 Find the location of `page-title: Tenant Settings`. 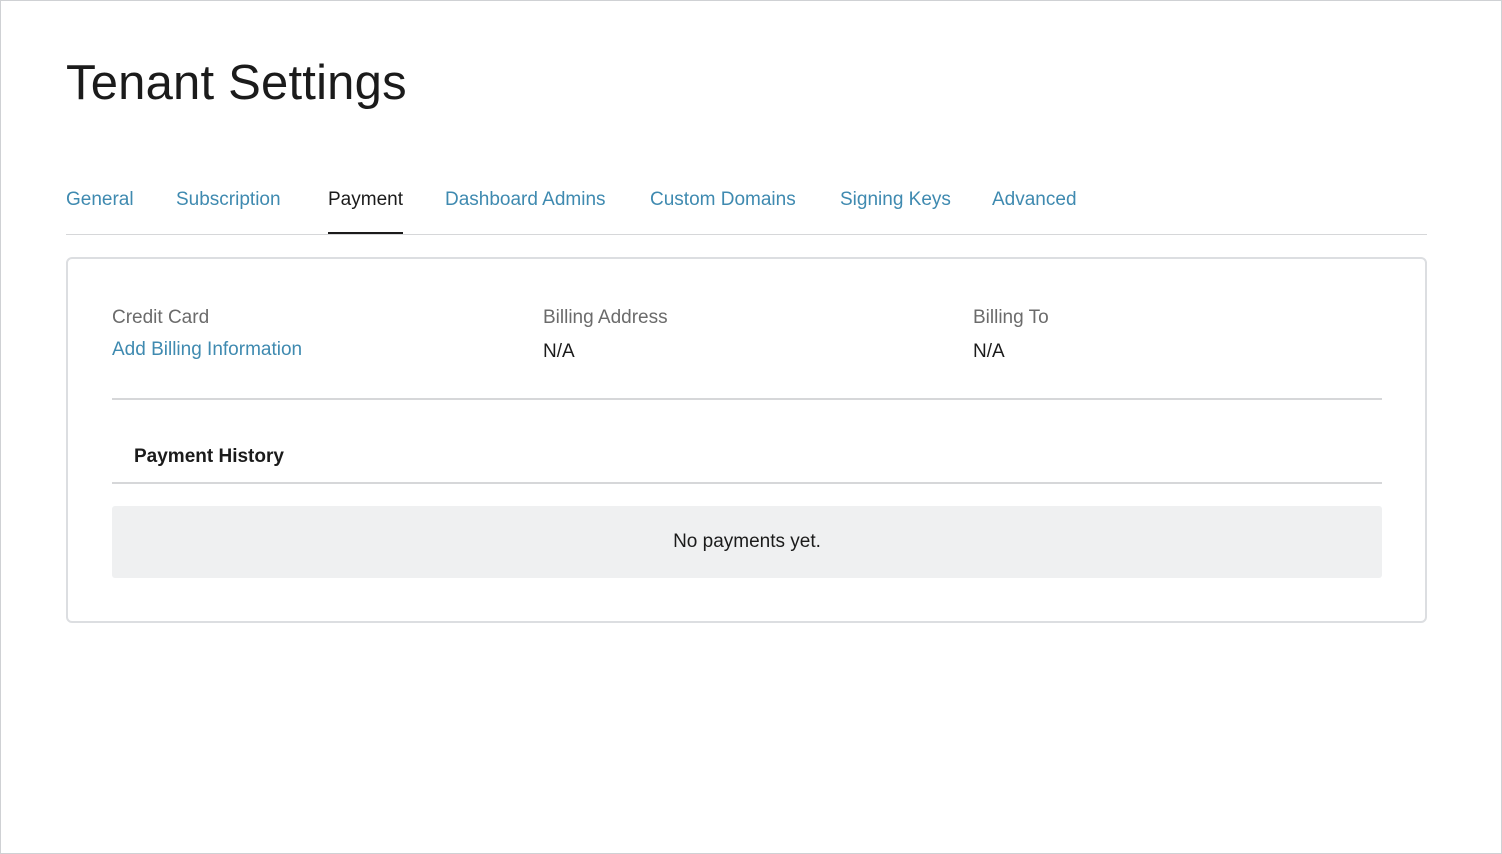

page-title: Tenant Settings is located at coordinates (236, 83).